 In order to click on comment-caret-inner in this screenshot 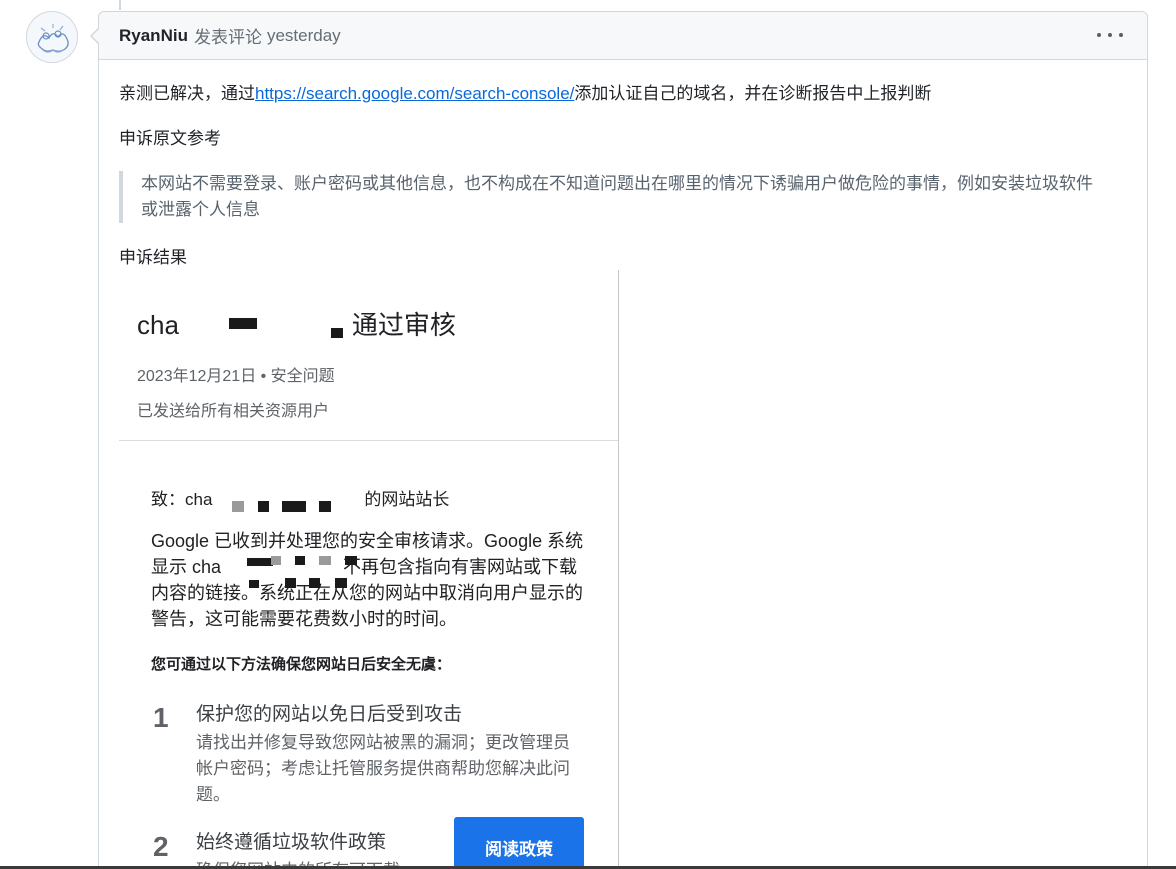, I will do `click(96, 36)`.